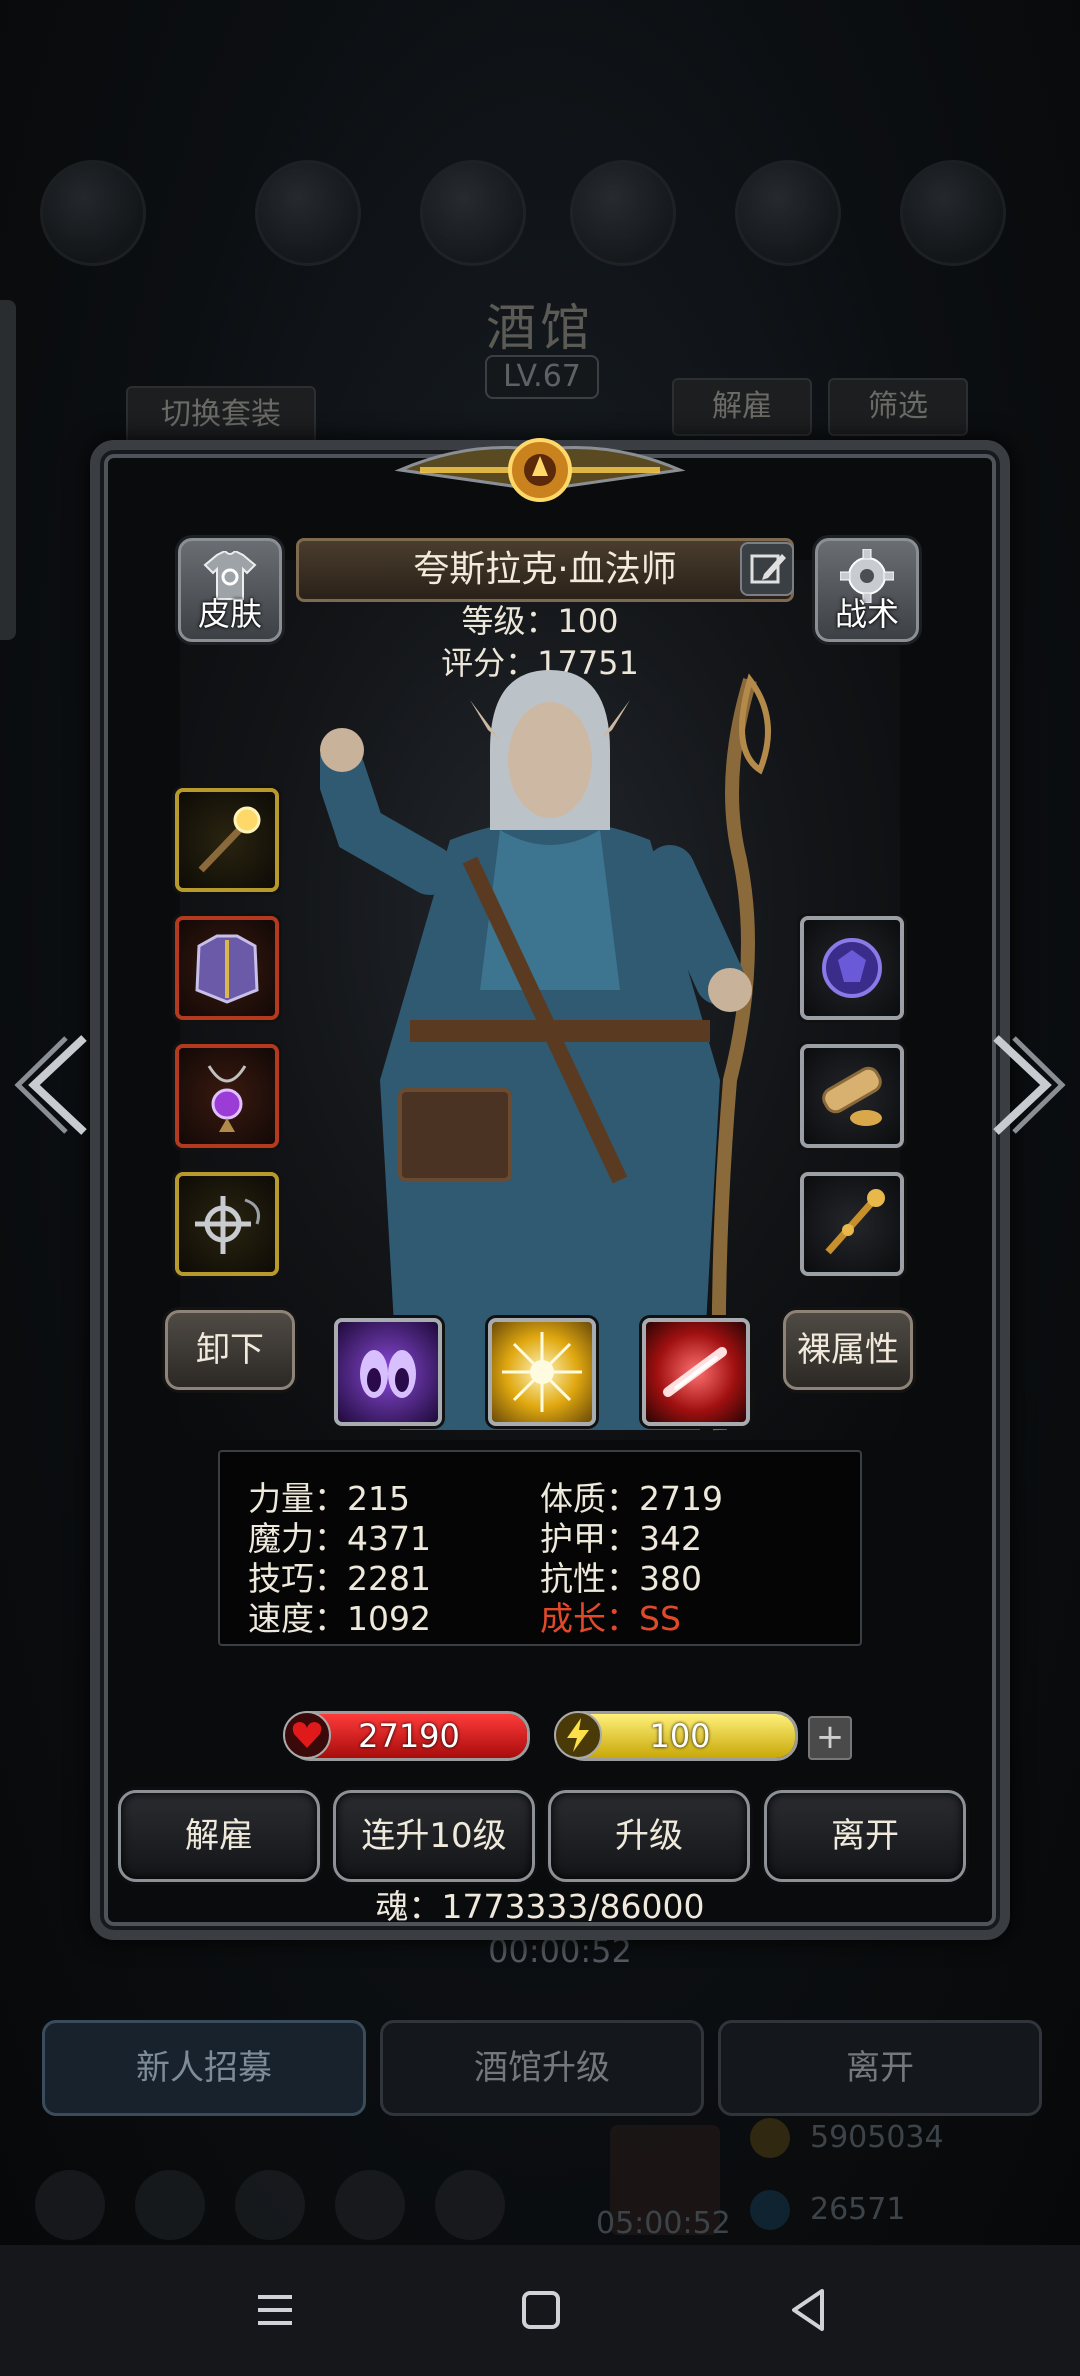 Image resolution: width=1080 pixels, height=2376 pixels. What do you see at coordinates (540, 328) in the screenshot?
I see `tavern-title: 酒馆` at bounding box center [540, 328].